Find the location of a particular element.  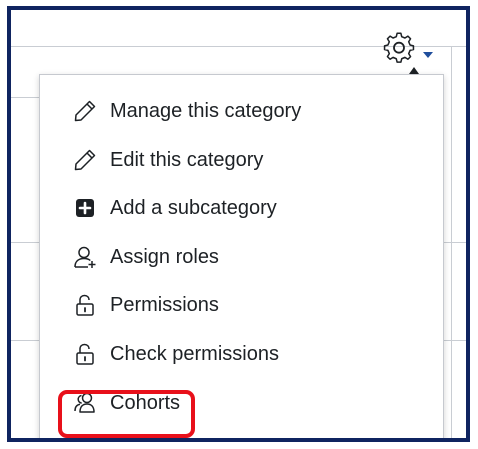

caret-down-icon is located at coordinates (428, 55).